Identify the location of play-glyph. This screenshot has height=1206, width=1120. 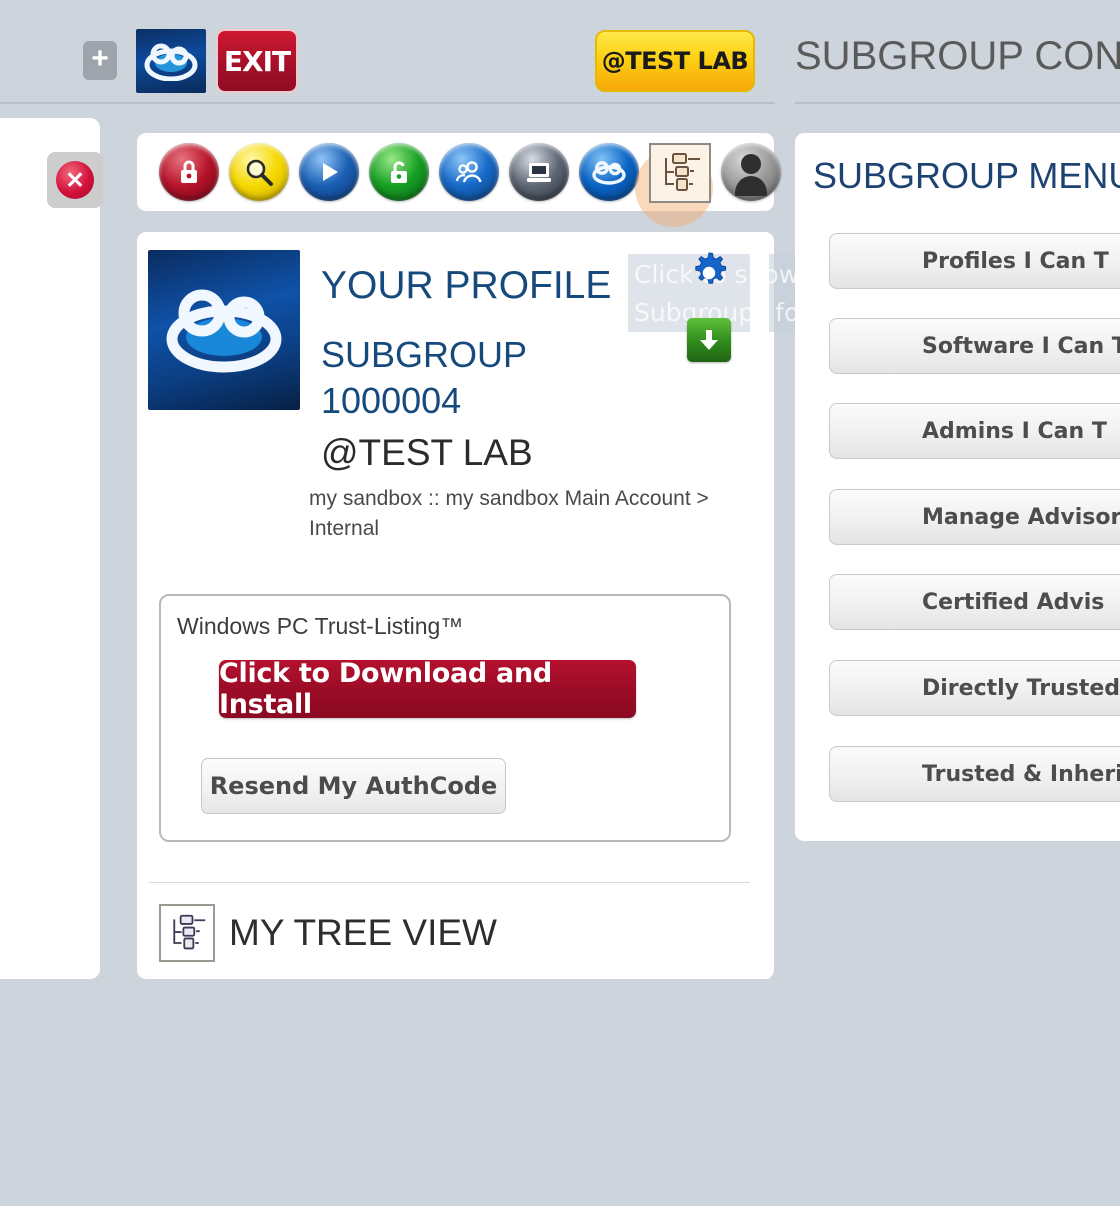
(330, 172).